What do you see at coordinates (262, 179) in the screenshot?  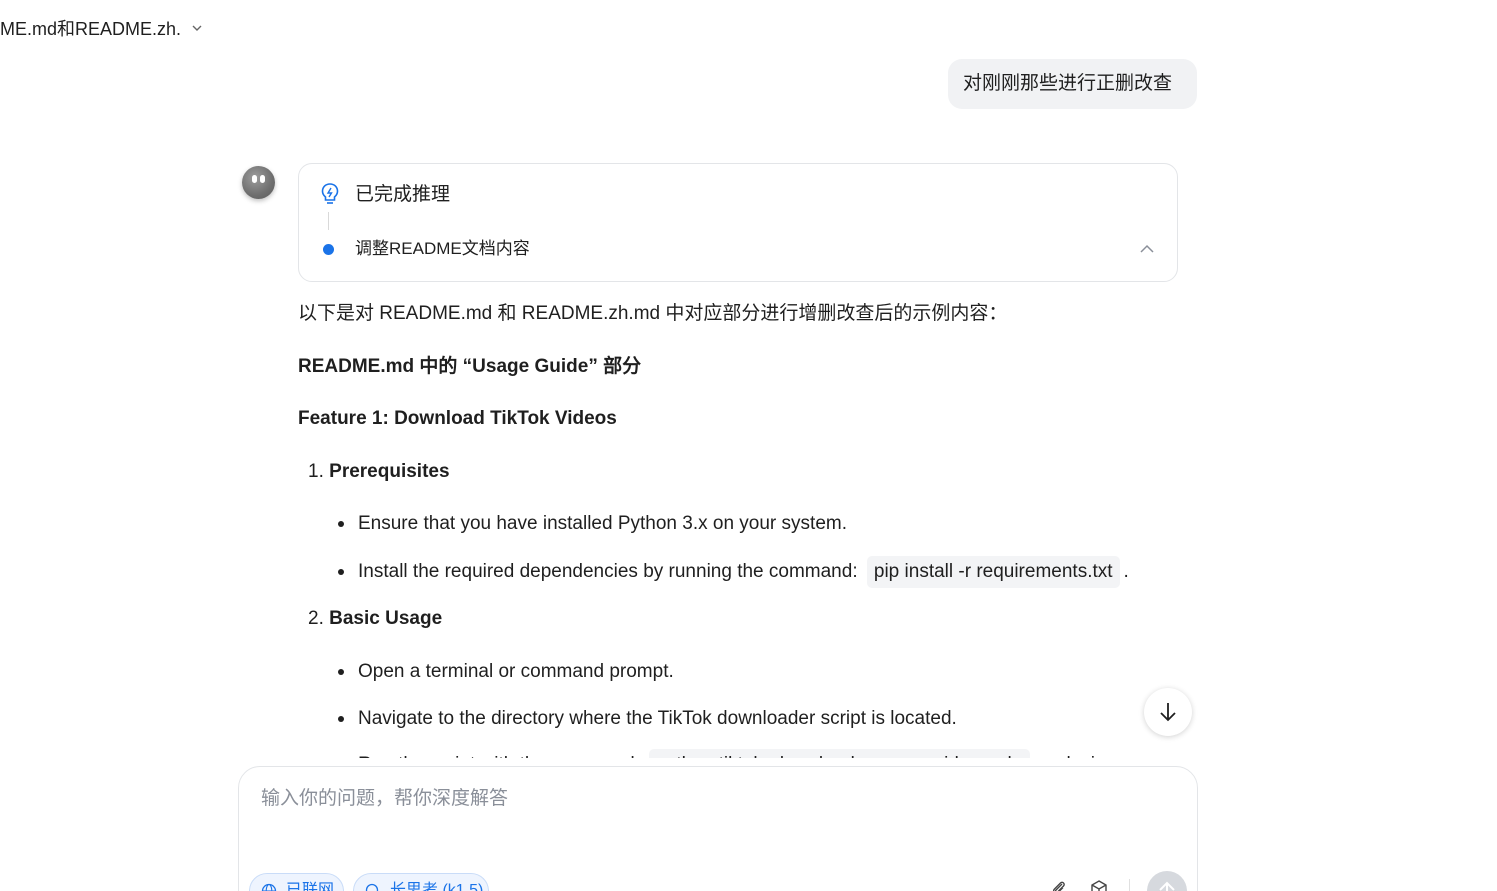 I see `avatar-eye-right` at bounding box center [262, 179].